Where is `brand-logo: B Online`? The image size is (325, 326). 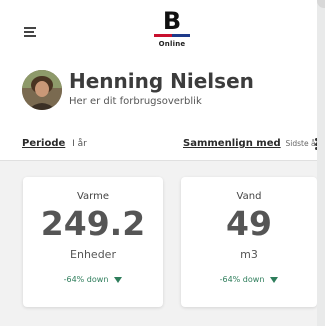 brand-logo: B Online is located at coordinates (172, 27).